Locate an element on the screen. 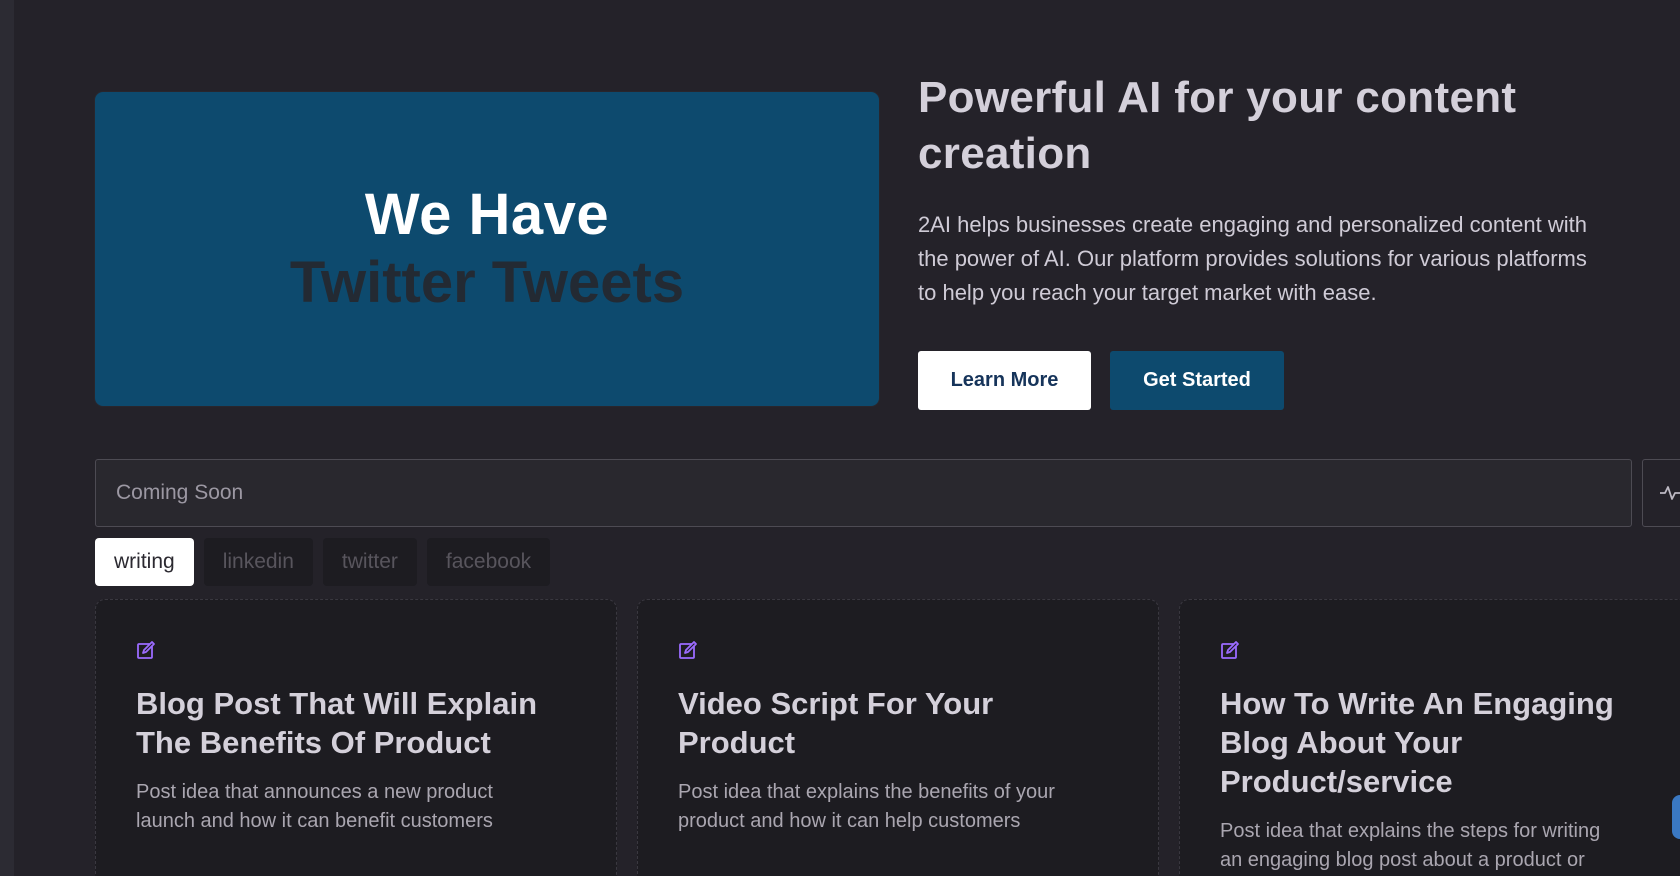 This screenshot has height=876, width=1680. learn-more-button: Learn More is located at coordinates (1004, 380).